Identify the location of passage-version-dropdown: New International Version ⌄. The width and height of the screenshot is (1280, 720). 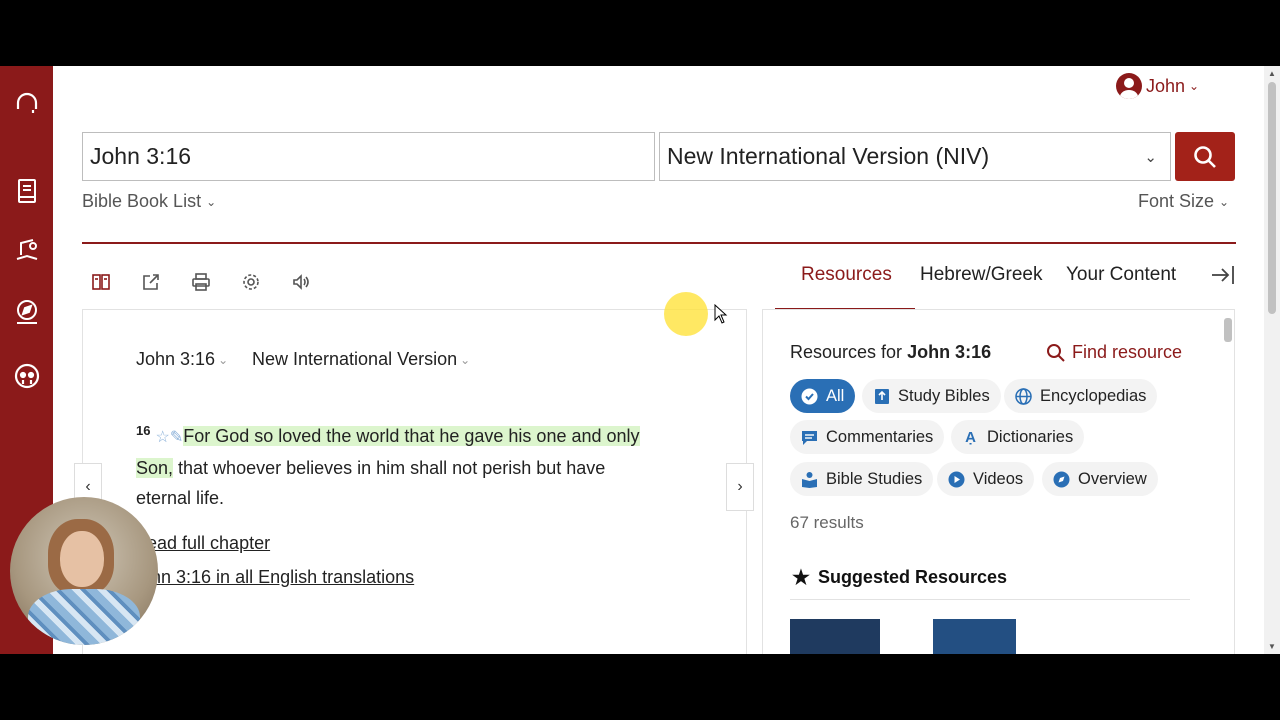
(361, 359).